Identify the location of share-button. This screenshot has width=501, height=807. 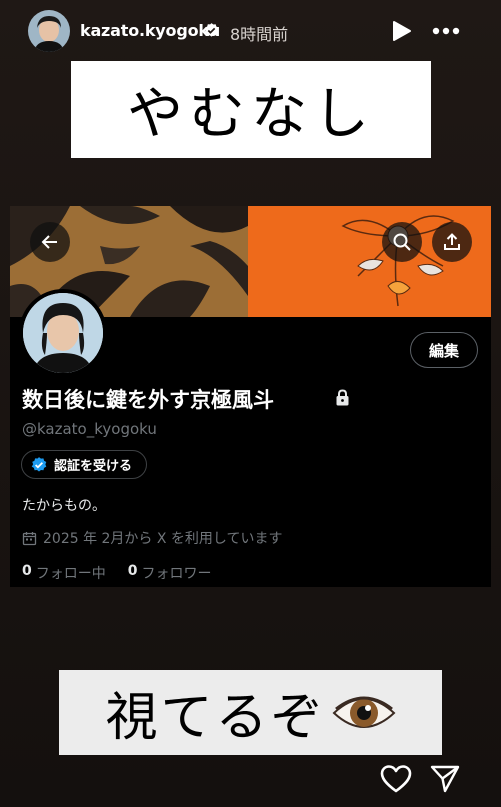
(452, 242).